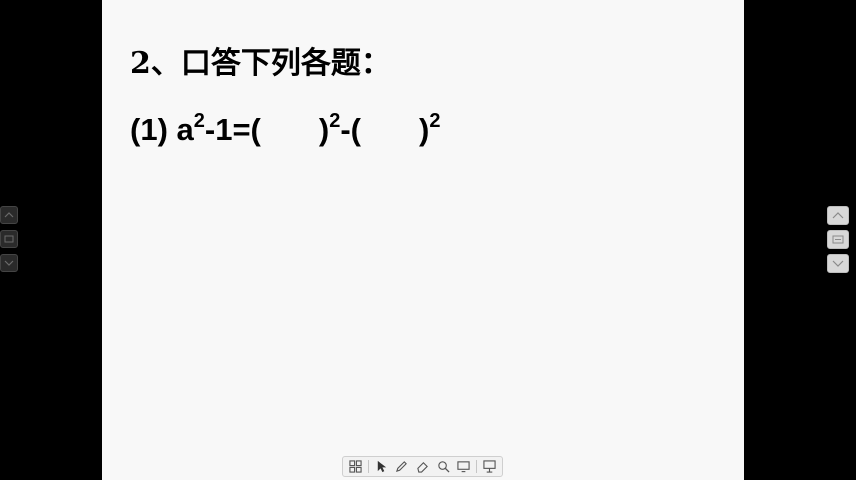 The width and height of the screenshot is (856, 480). I want to click on slide-title: 2、口答下列各题：, so click(260, 63).